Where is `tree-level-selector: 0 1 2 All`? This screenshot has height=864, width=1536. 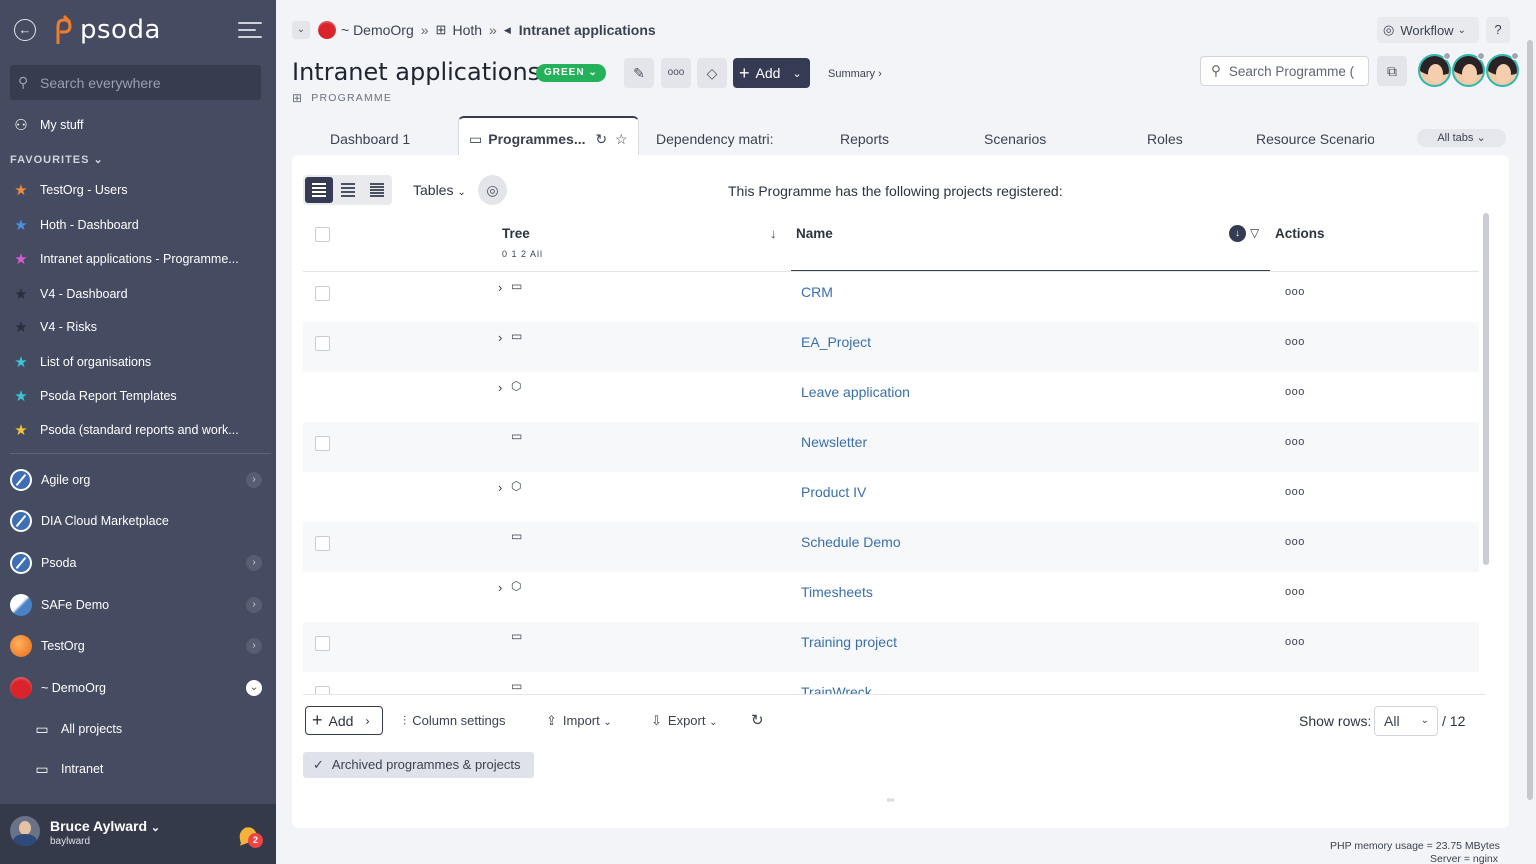
tree-level-selector: 0 1 2 All is located at coordinates (522, 254).